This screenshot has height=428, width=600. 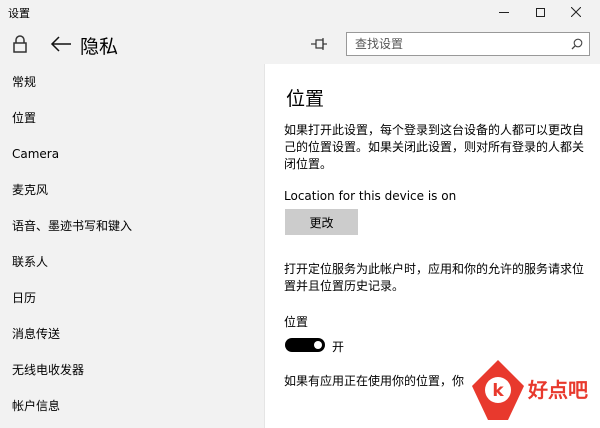 I want to click on svg-text: k, so click(x=498, y=391).